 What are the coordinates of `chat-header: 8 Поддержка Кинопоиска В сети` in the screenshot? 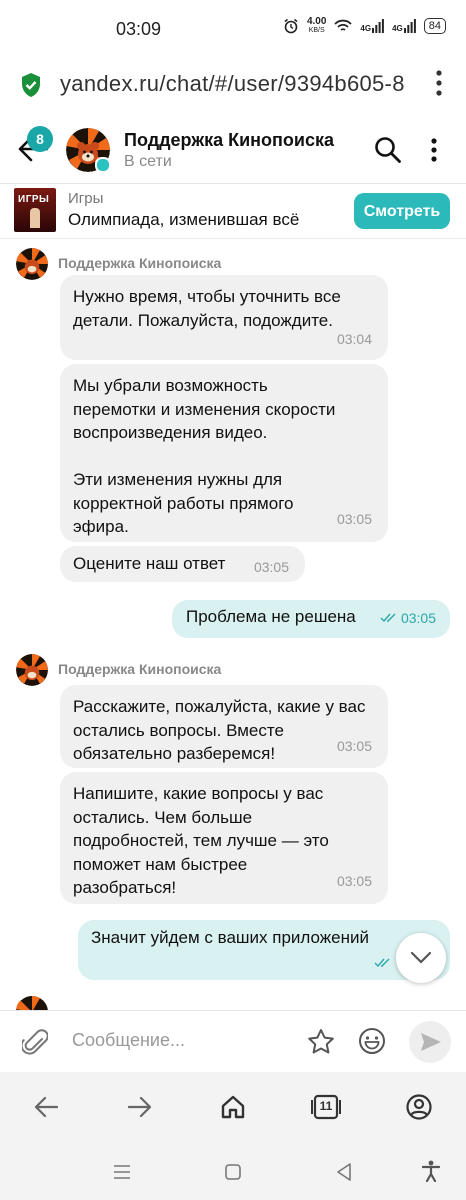 It's located at (233, 151).